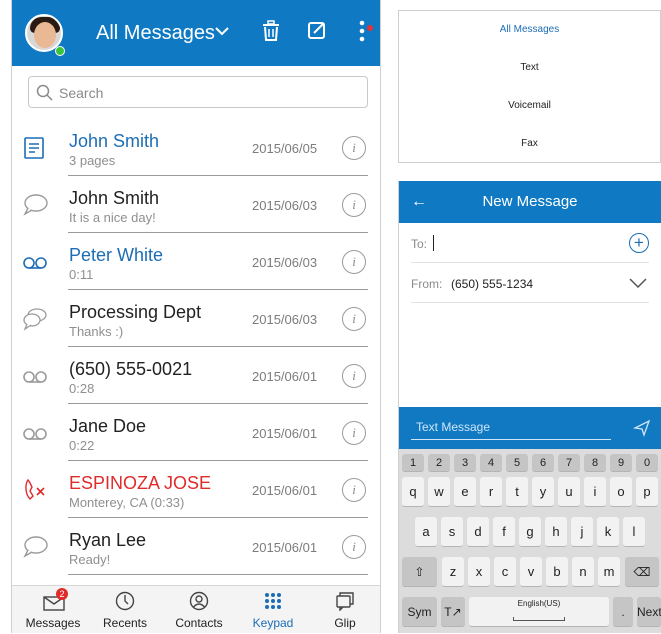 The height and width of the screenshot is (634, 661). What do you see at coordinates (131, 369) in the screenshot?
I see `contact-name: (650) 555-0021` at bounding box center [131, 369].